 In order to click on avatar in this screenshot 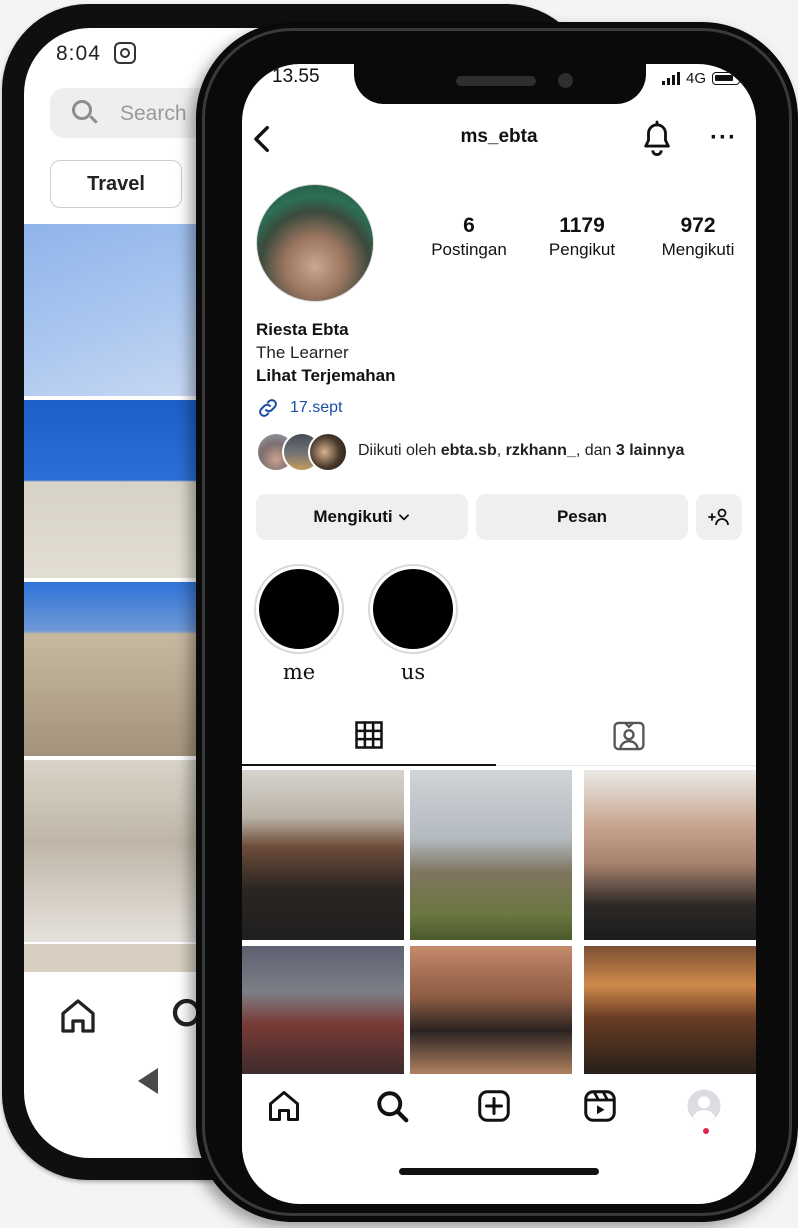, I will do `click(328, 452)`.